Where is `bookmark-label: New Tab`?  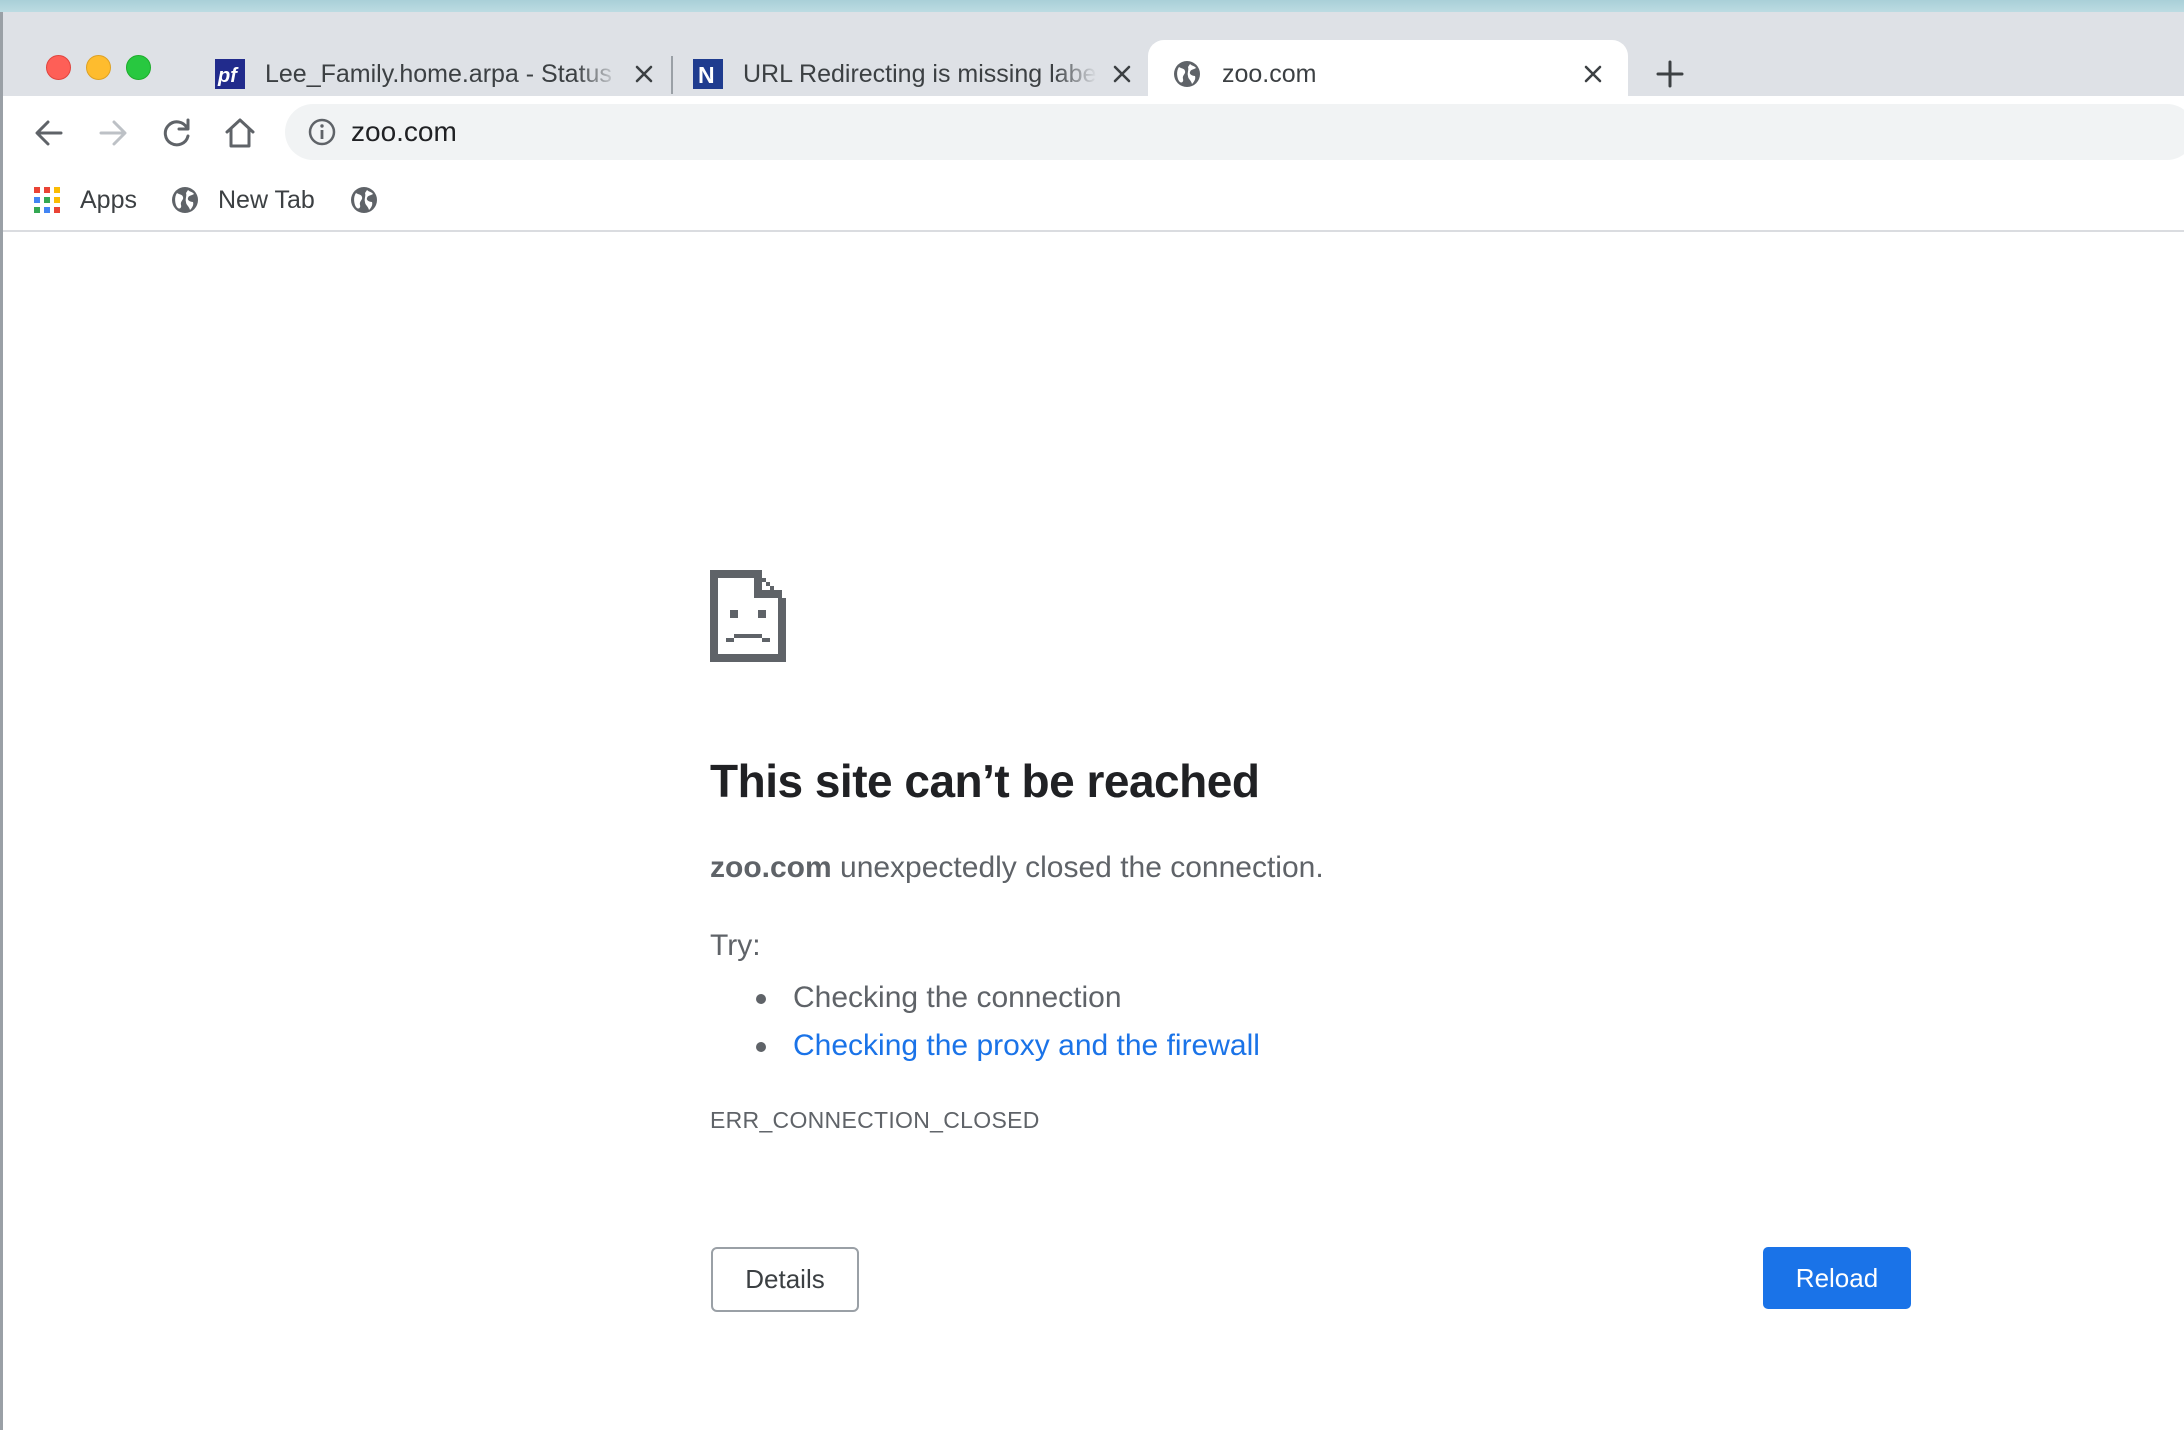
bookmark-label: New Tab is located at coordinates (266, 199).